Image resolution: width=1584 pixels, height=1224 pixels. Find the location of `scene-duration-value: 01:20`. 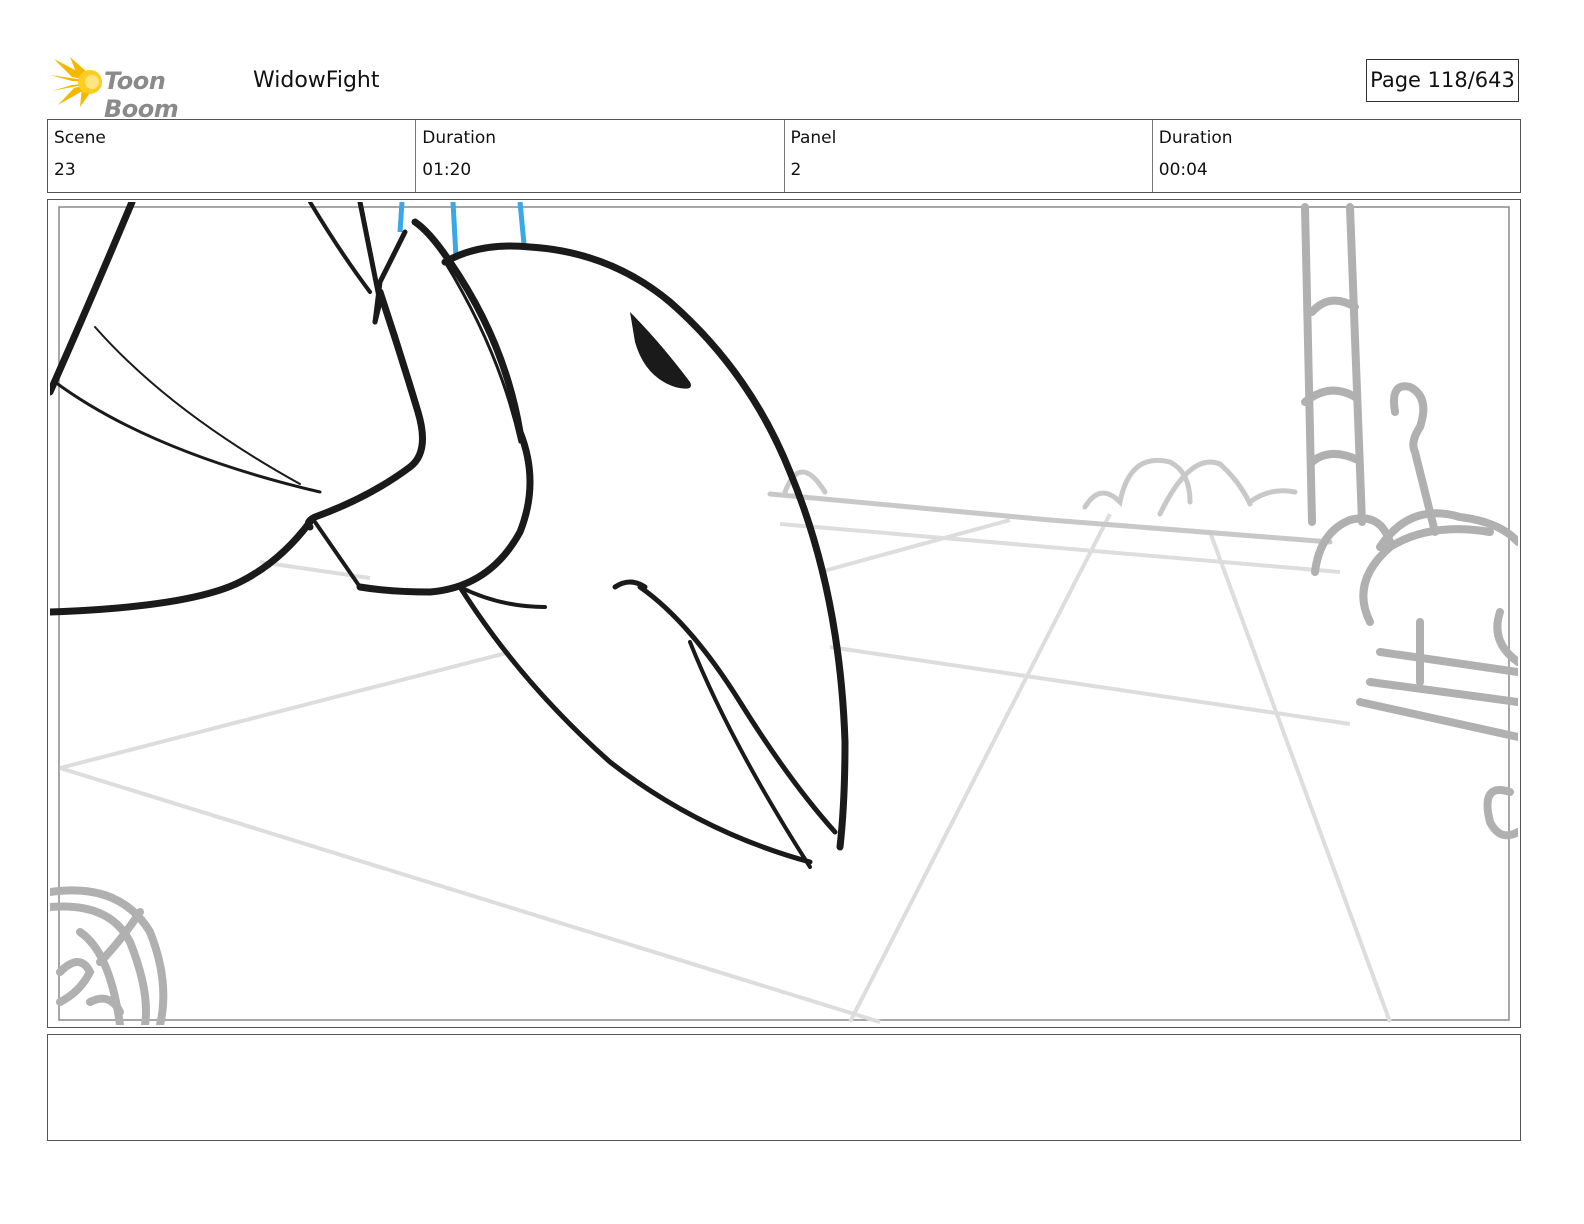

scene-duration-value: 01:20 is located at coordinates (447, 170).